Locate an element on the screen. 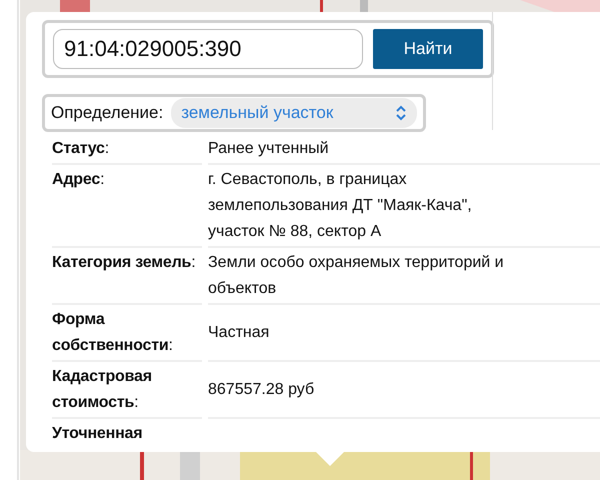 This screenshot has height=480, width=600. field-label: Категория земель: is located at coordinates (127, 276).